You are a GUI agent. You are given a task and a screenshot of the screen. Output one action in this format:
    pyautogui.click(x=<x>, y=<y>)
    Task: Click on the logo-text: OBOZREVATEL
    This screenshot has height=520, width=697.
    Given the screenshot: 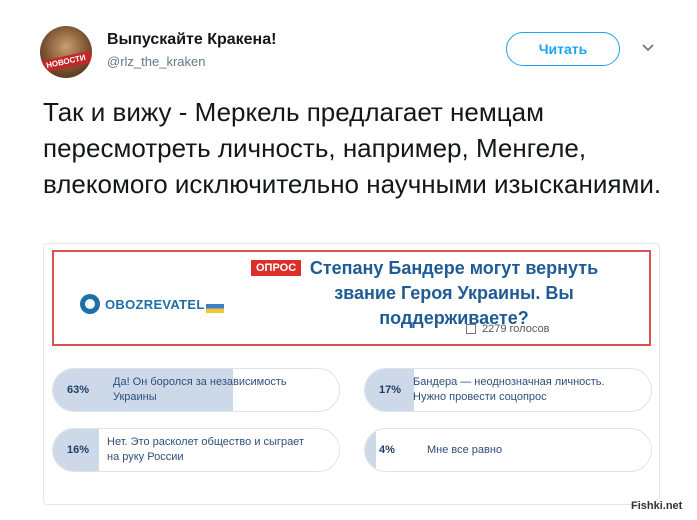 What is the action you would take?
    pyautogui.click(x=155, y=304)
    